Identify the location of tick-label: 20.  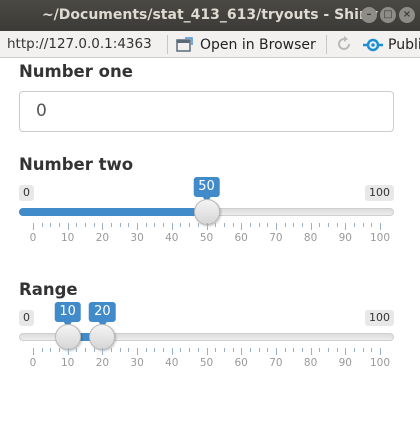
(102, 238).